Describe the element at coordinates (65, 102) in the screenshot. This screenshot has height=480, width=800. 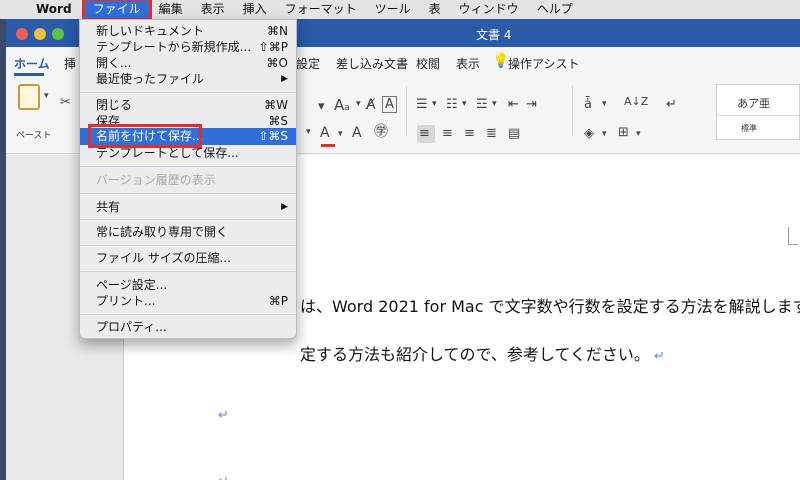
I see `cut-icon: ✂` at that location.